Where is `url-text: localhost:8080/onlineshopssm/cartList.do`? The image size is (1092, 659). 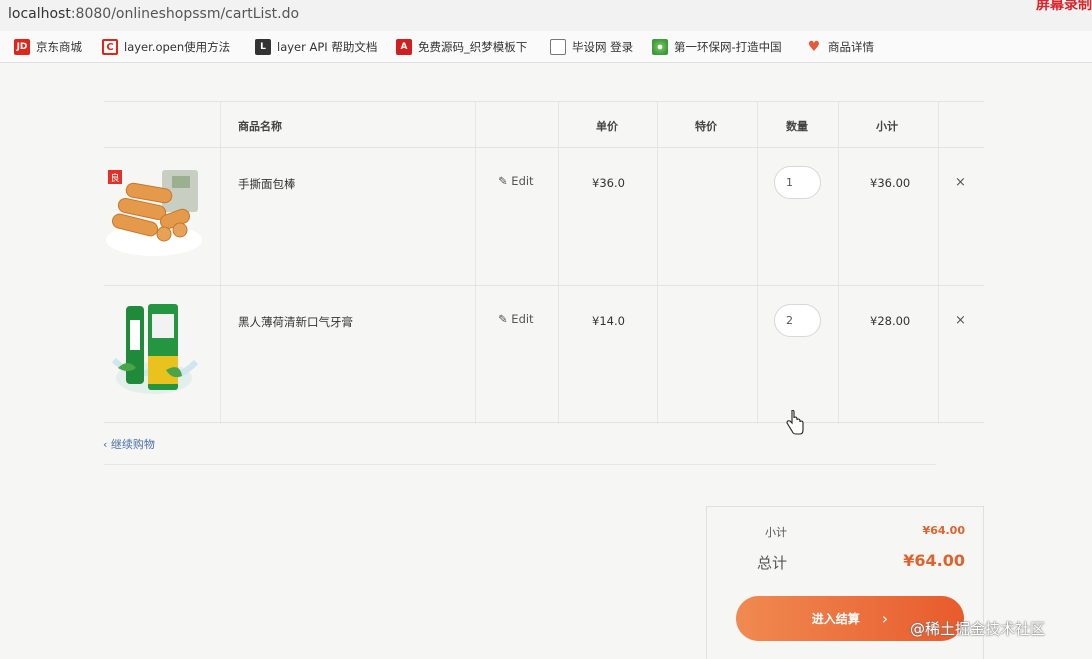 url-text: localhost:8080/onlineshopssm/cartList.do is located at coordinates (153, 14).